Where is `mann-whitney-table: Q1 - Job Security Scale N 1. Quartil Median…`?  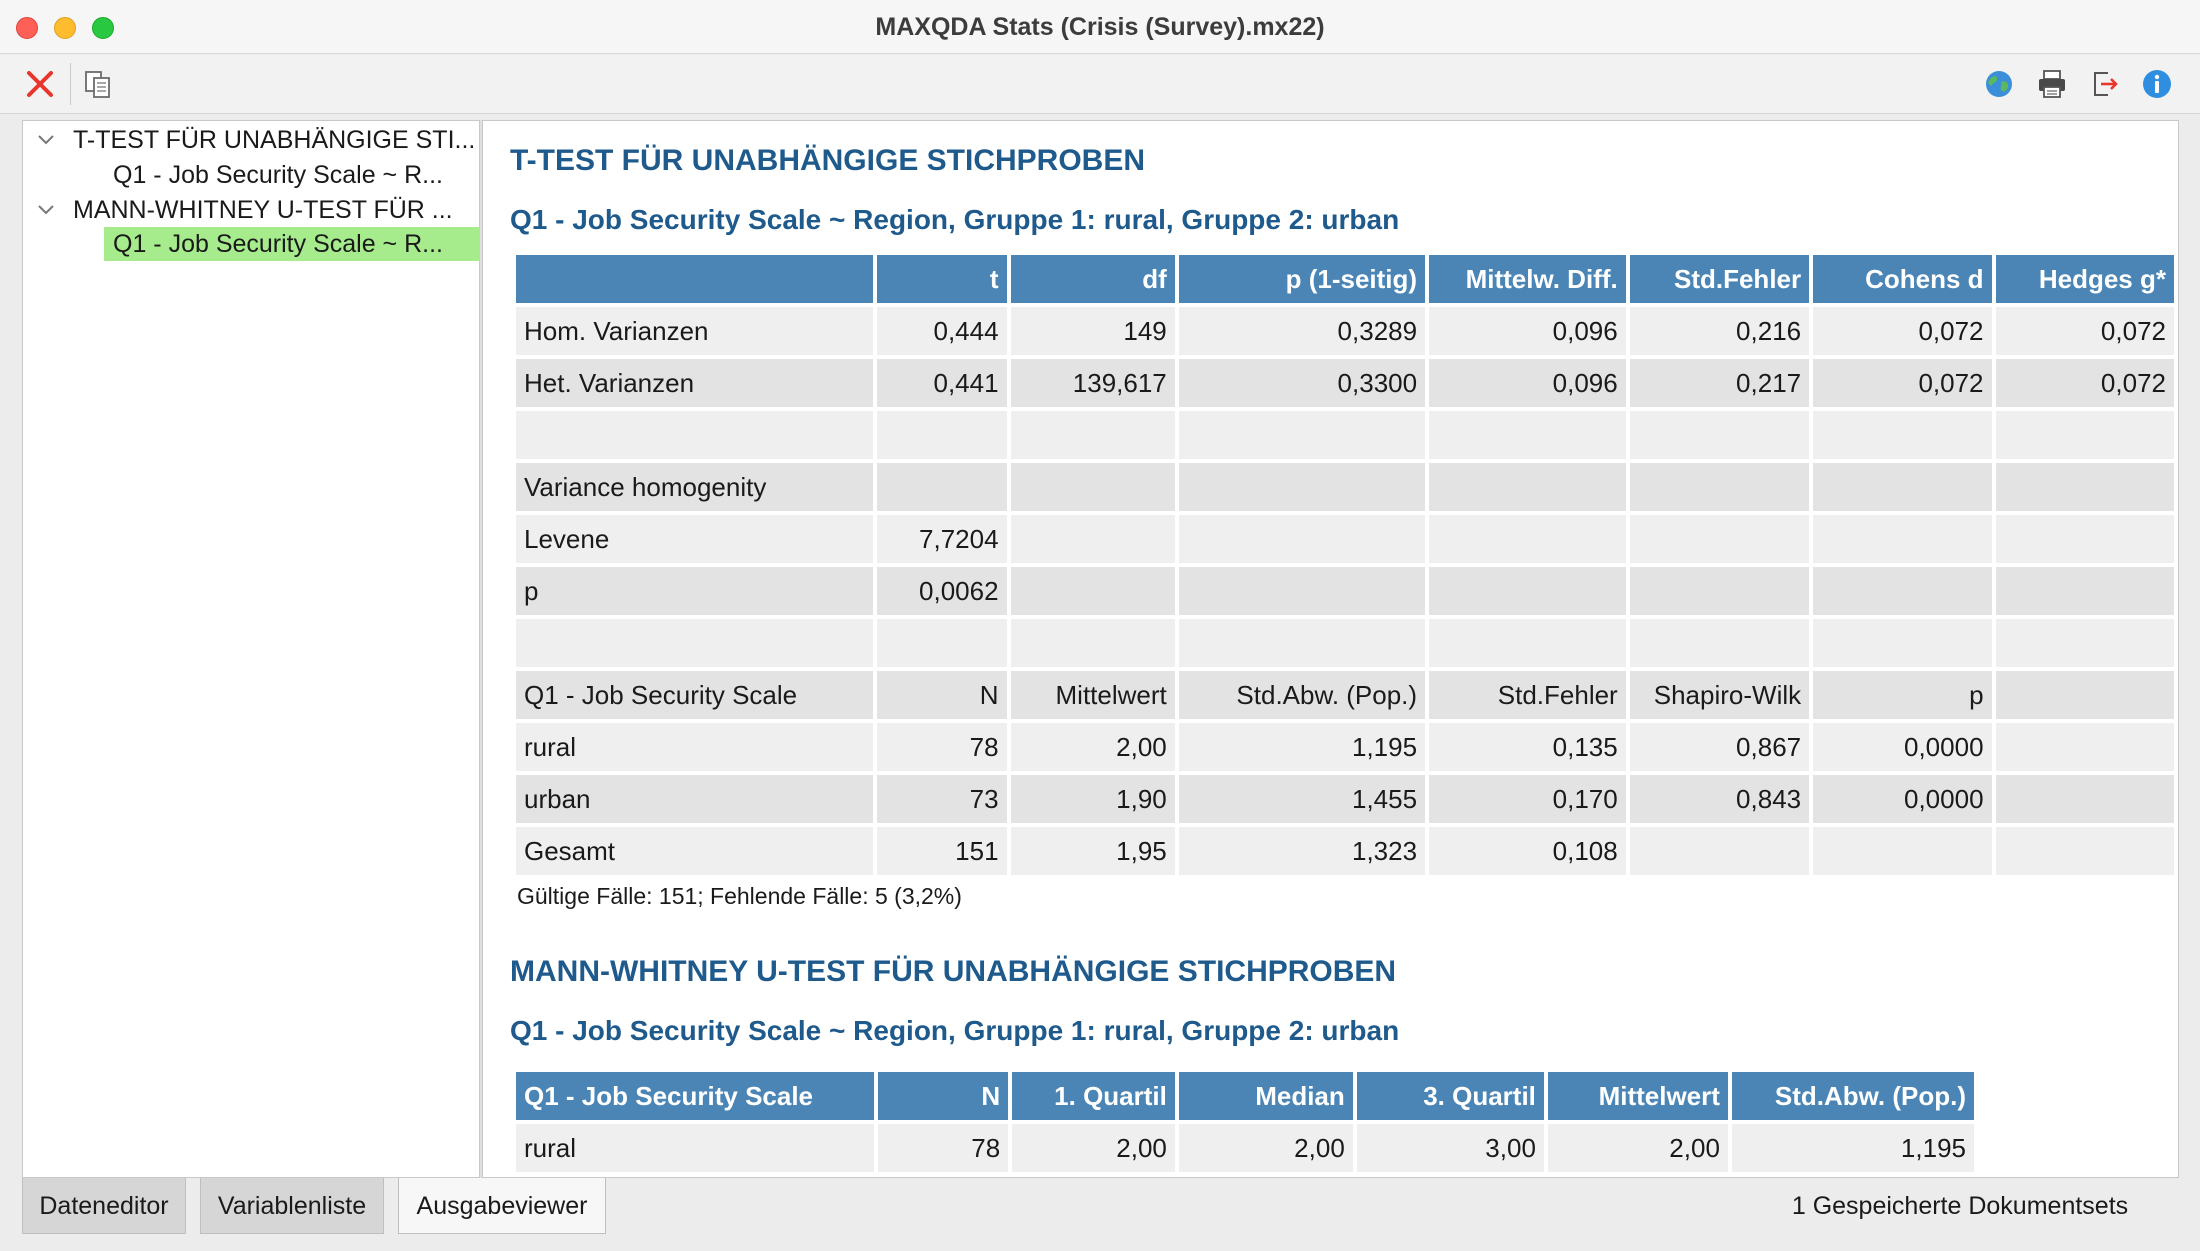
mann-whitney-table: Q1 - Job Security Scale N 1. Quartil Median… is located at coordinates (1245, 1122).